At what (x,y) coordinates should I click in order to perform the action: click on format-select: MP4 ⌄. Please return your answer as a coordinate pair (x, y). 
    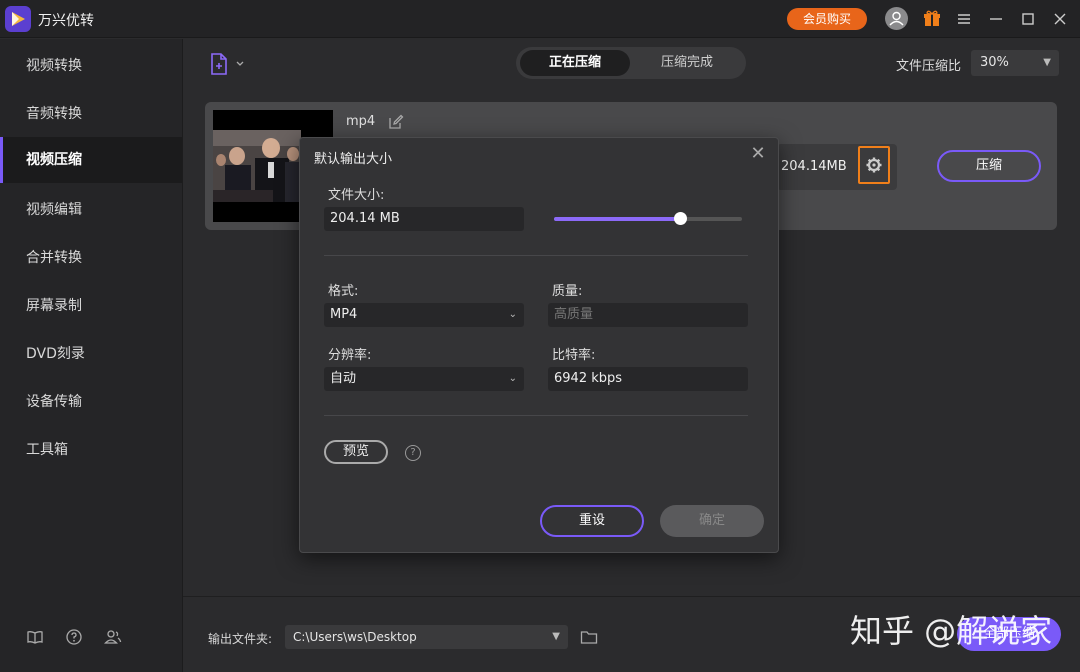
    Looking at the image, I should click on (424, 315).